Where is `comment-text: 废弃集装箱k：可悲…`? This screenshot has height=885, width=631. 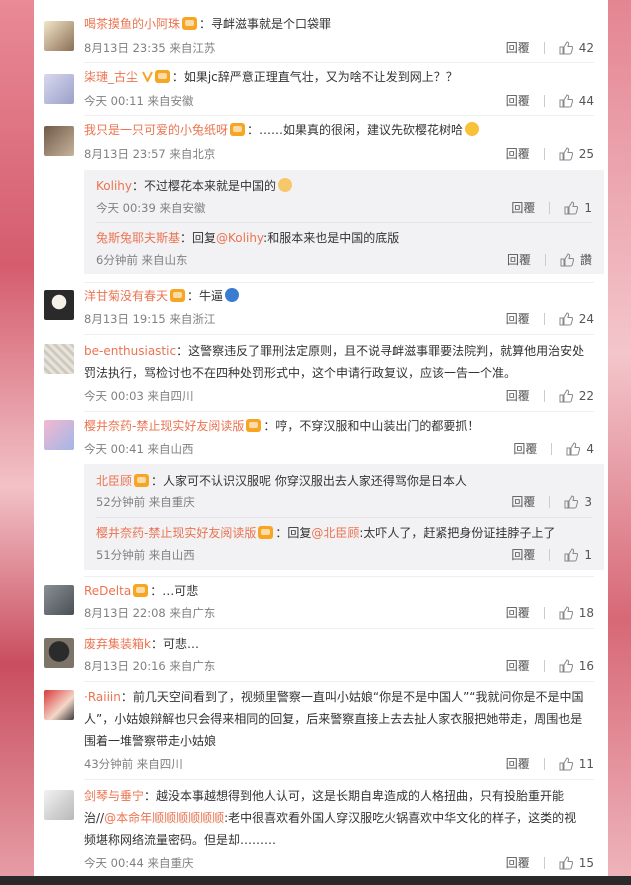 comment-text: 废弃集装箱k：可悲… is located at coordinates (141, 644).